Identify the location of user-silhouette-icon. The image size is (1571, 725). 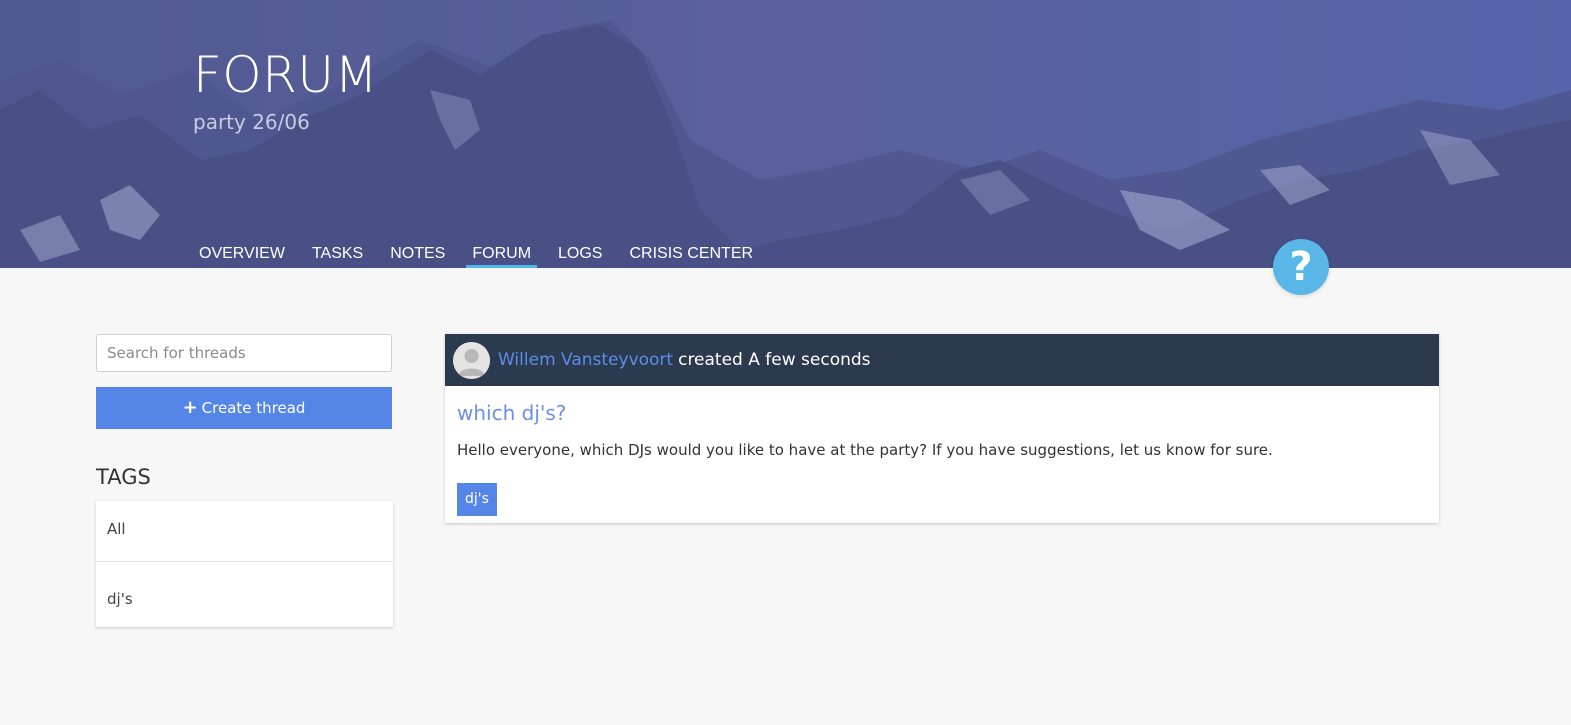
(471, 360).